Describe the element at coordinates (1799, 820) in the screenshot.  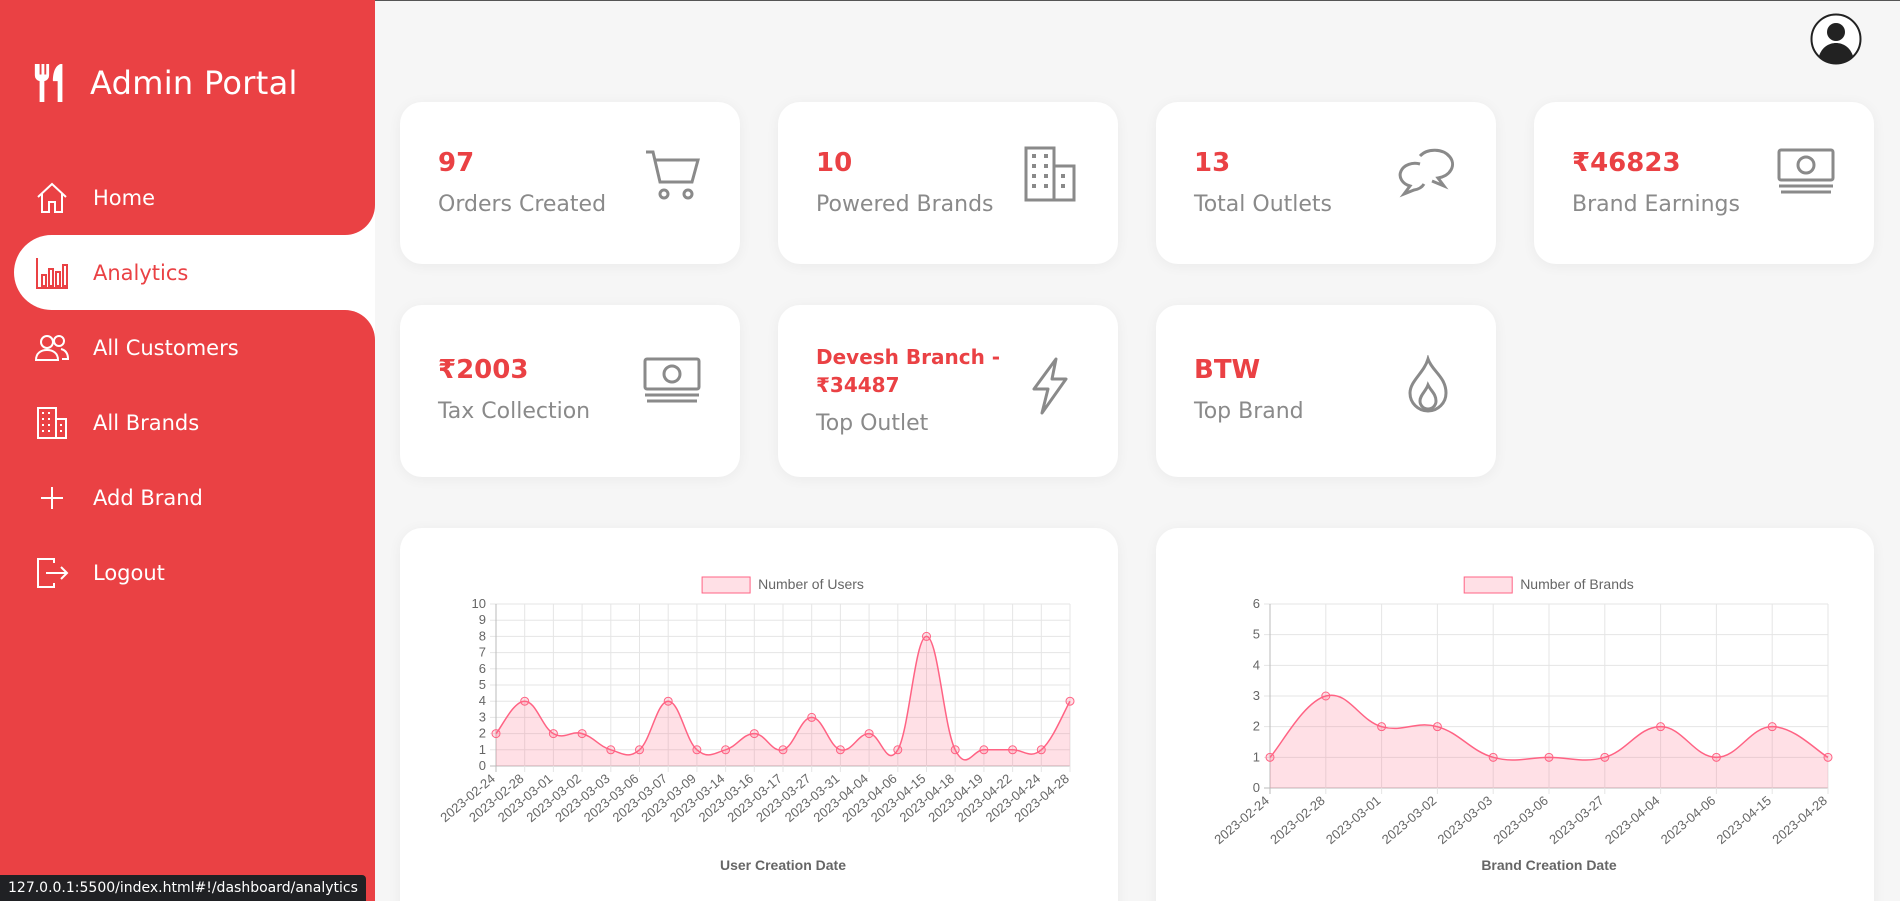
I see `x-tick-label: 2023-04-28` at that location.